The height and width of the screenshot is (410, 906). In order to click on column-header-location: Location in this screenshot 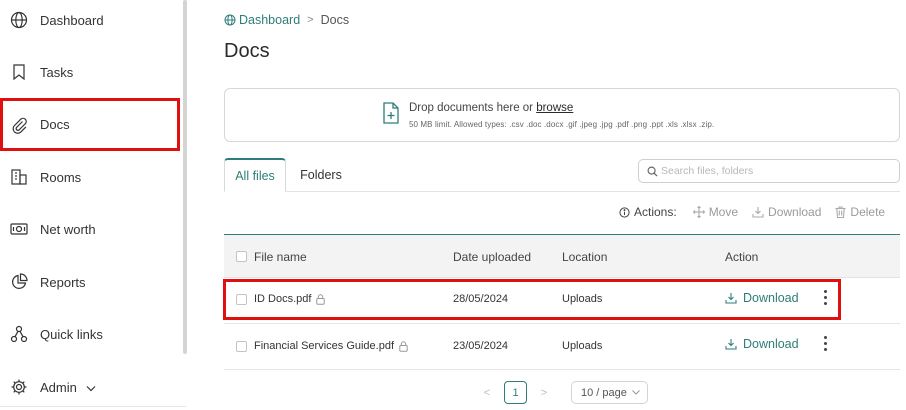, I will do `click(584, 257)`.